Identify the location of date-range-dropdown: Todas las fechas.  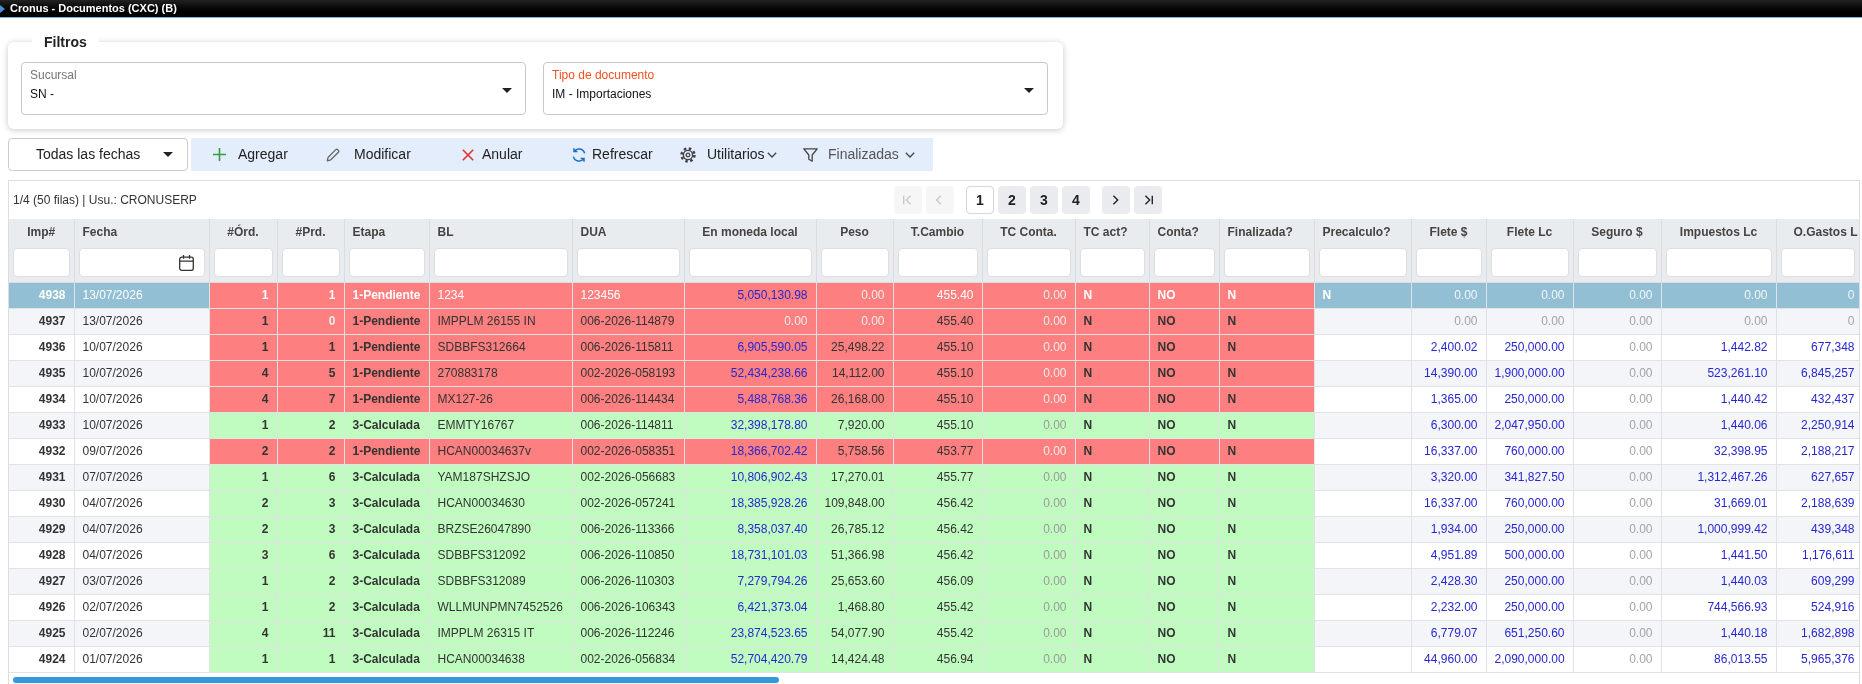
(98, 154).